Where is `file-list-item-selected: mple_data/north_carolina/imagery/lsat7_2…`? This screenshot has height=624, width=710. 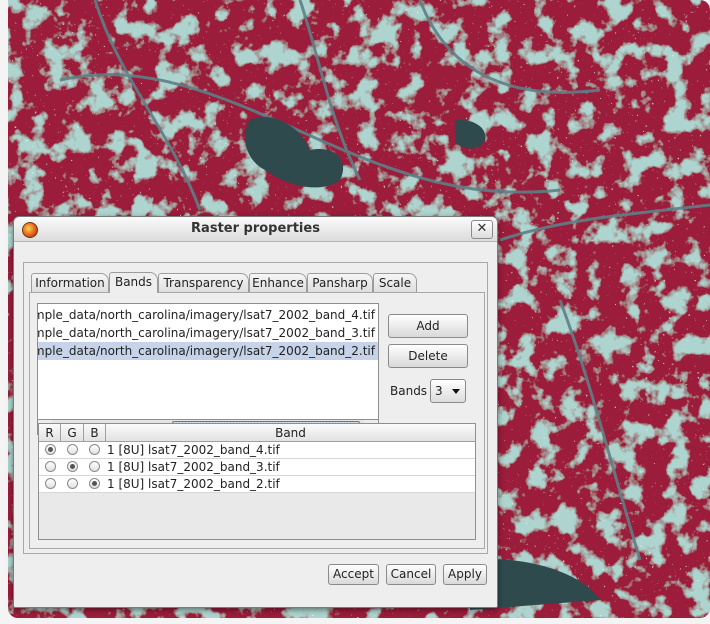 file-list-item-selected: mple_data/north_carolina/imagery/lsat7_2… is located at coordinates (208, 351).